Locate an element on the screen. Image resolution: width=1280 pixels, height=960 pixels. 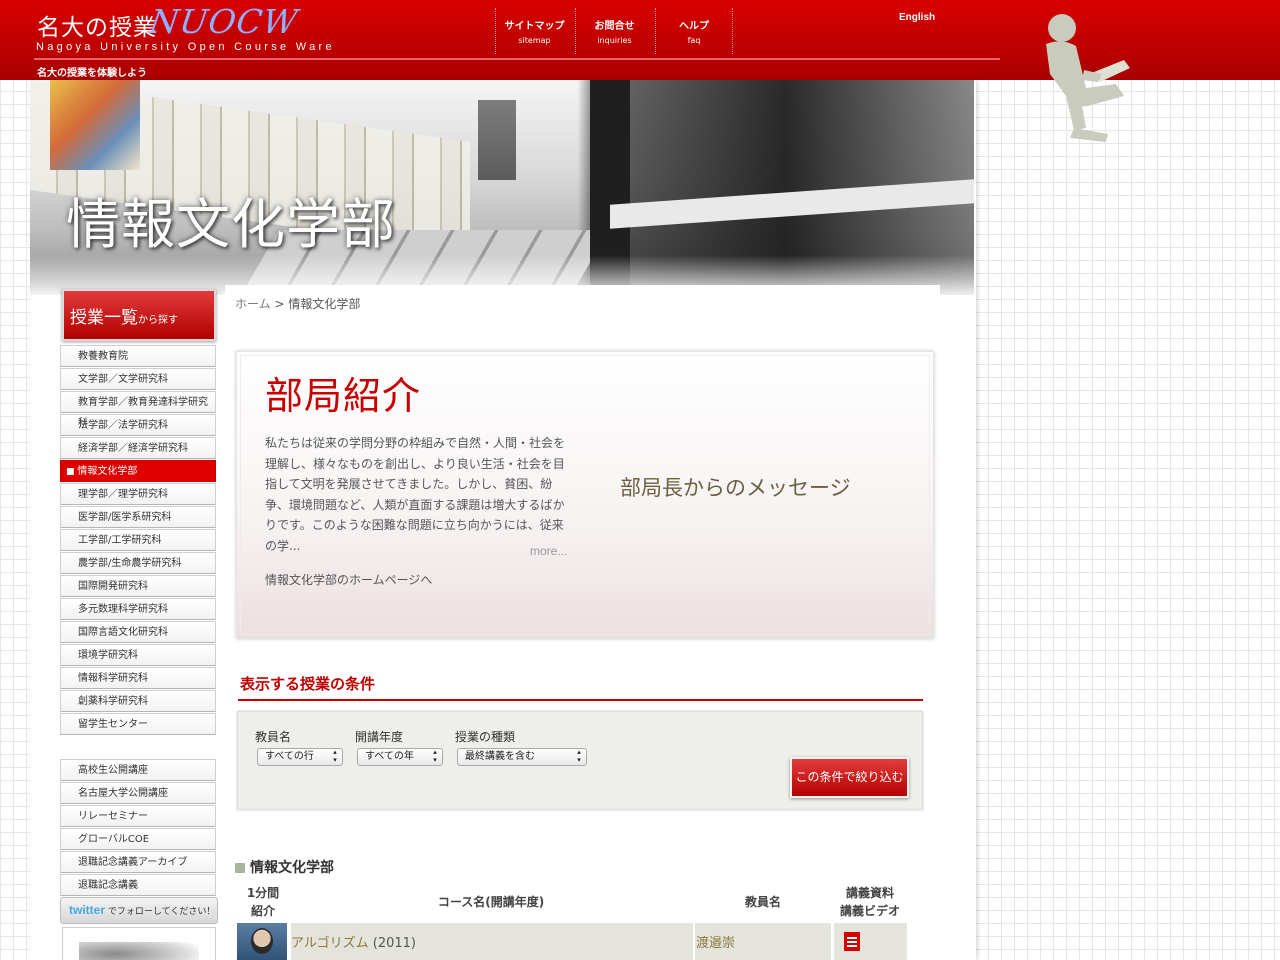
sidebar-item-extra: リレーセミナー is located at coordinates (138, 816).